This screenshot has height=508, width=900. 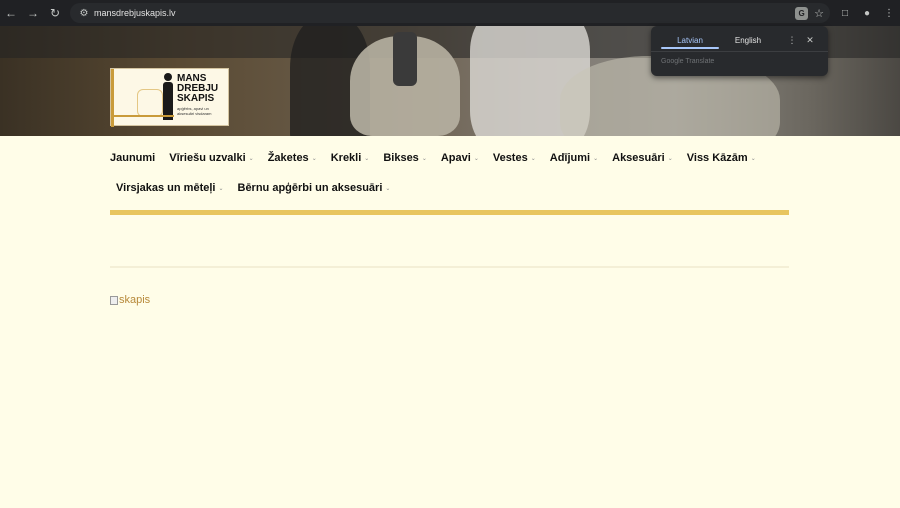 I want to click on translate-brand-label: Google Translate, so click(x=688, y=61).